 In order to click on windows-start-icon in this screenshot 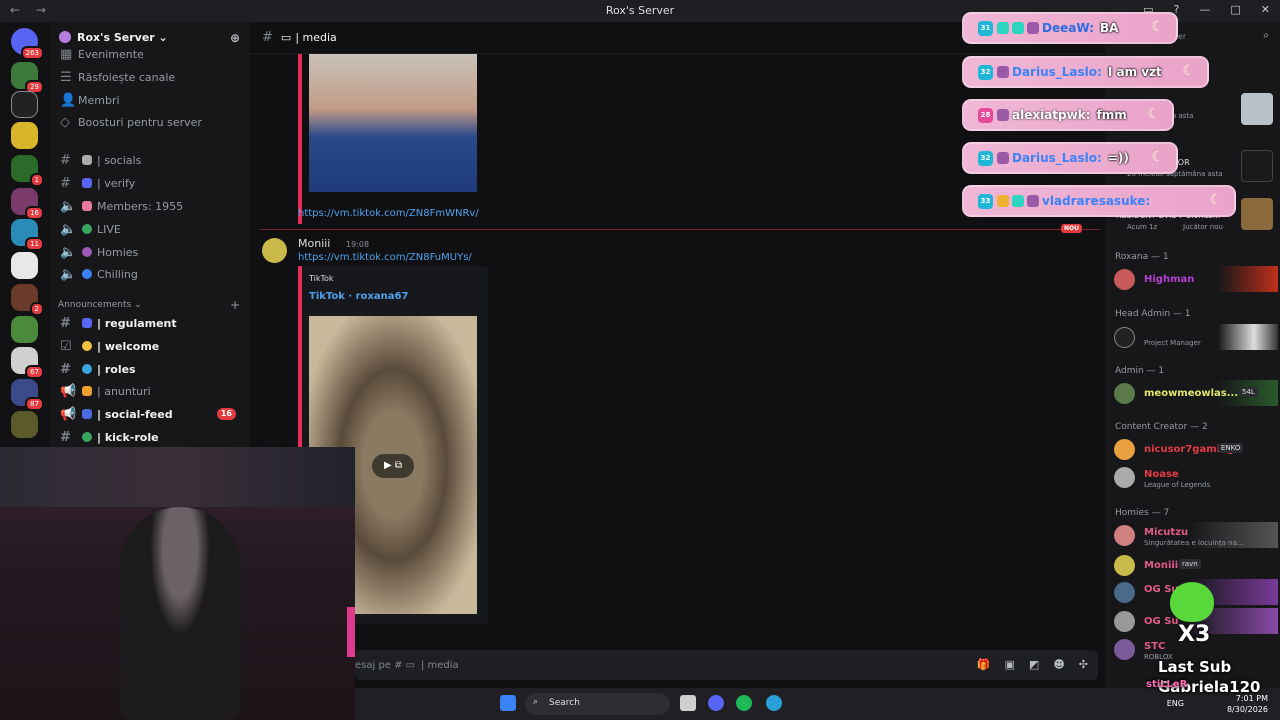, I will do `click(508, 703)`.